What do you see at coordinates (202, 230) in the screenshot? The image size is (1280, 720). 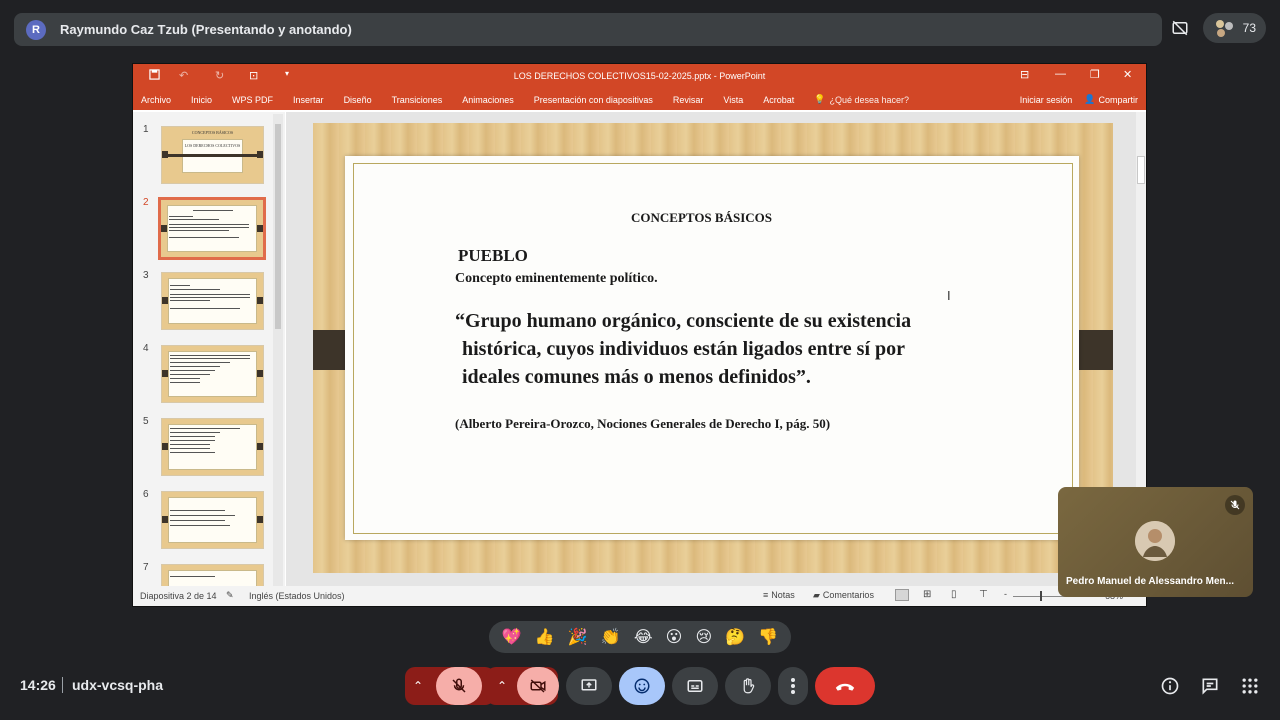 I see `thumbnail-2: 2` at bounding box center [202, 230].